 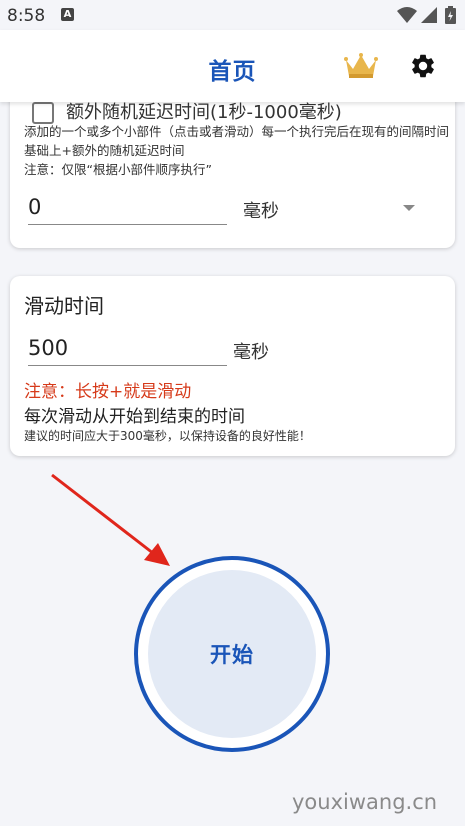 I want to click on start-button: 开始, so click(x=232, y=654).